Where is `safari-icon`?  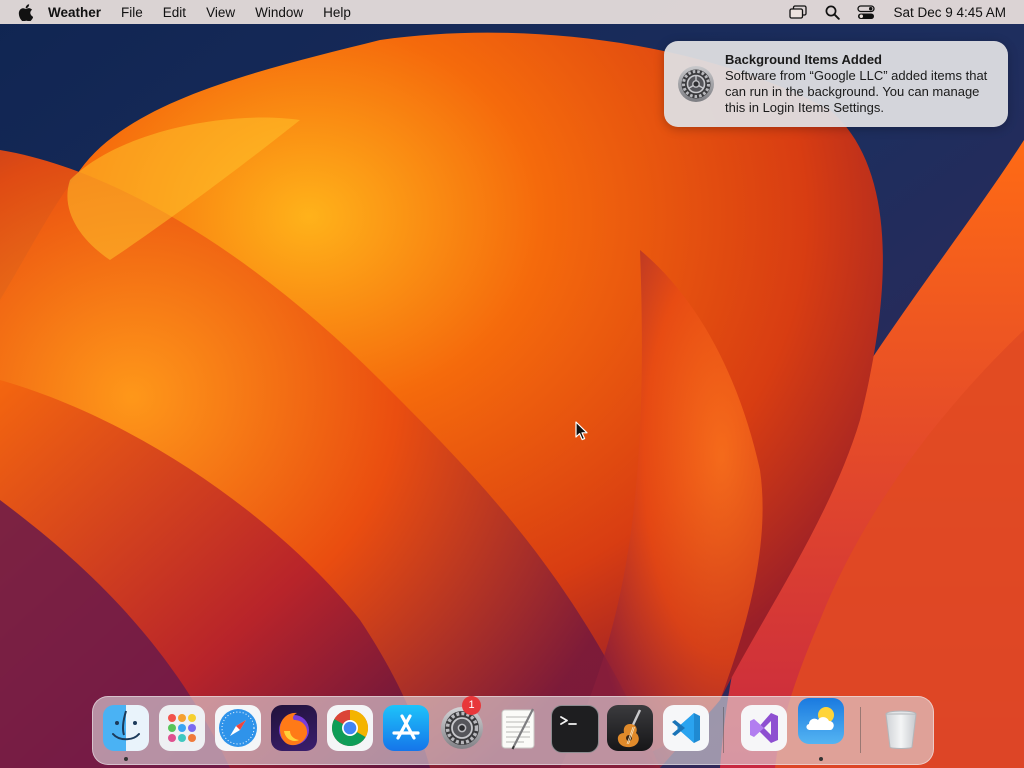 safari-icon is located at coordinates (238, 728).